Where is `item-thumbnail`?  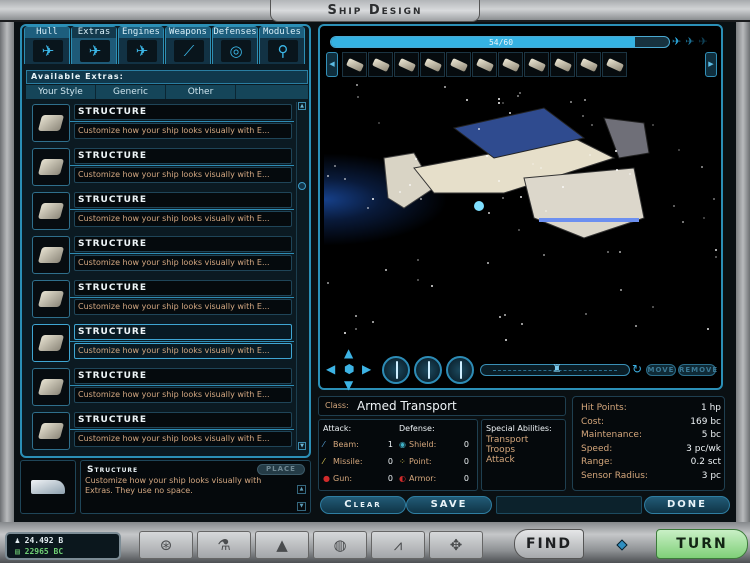
item-thumbnail is located at coordinates (51, 431).